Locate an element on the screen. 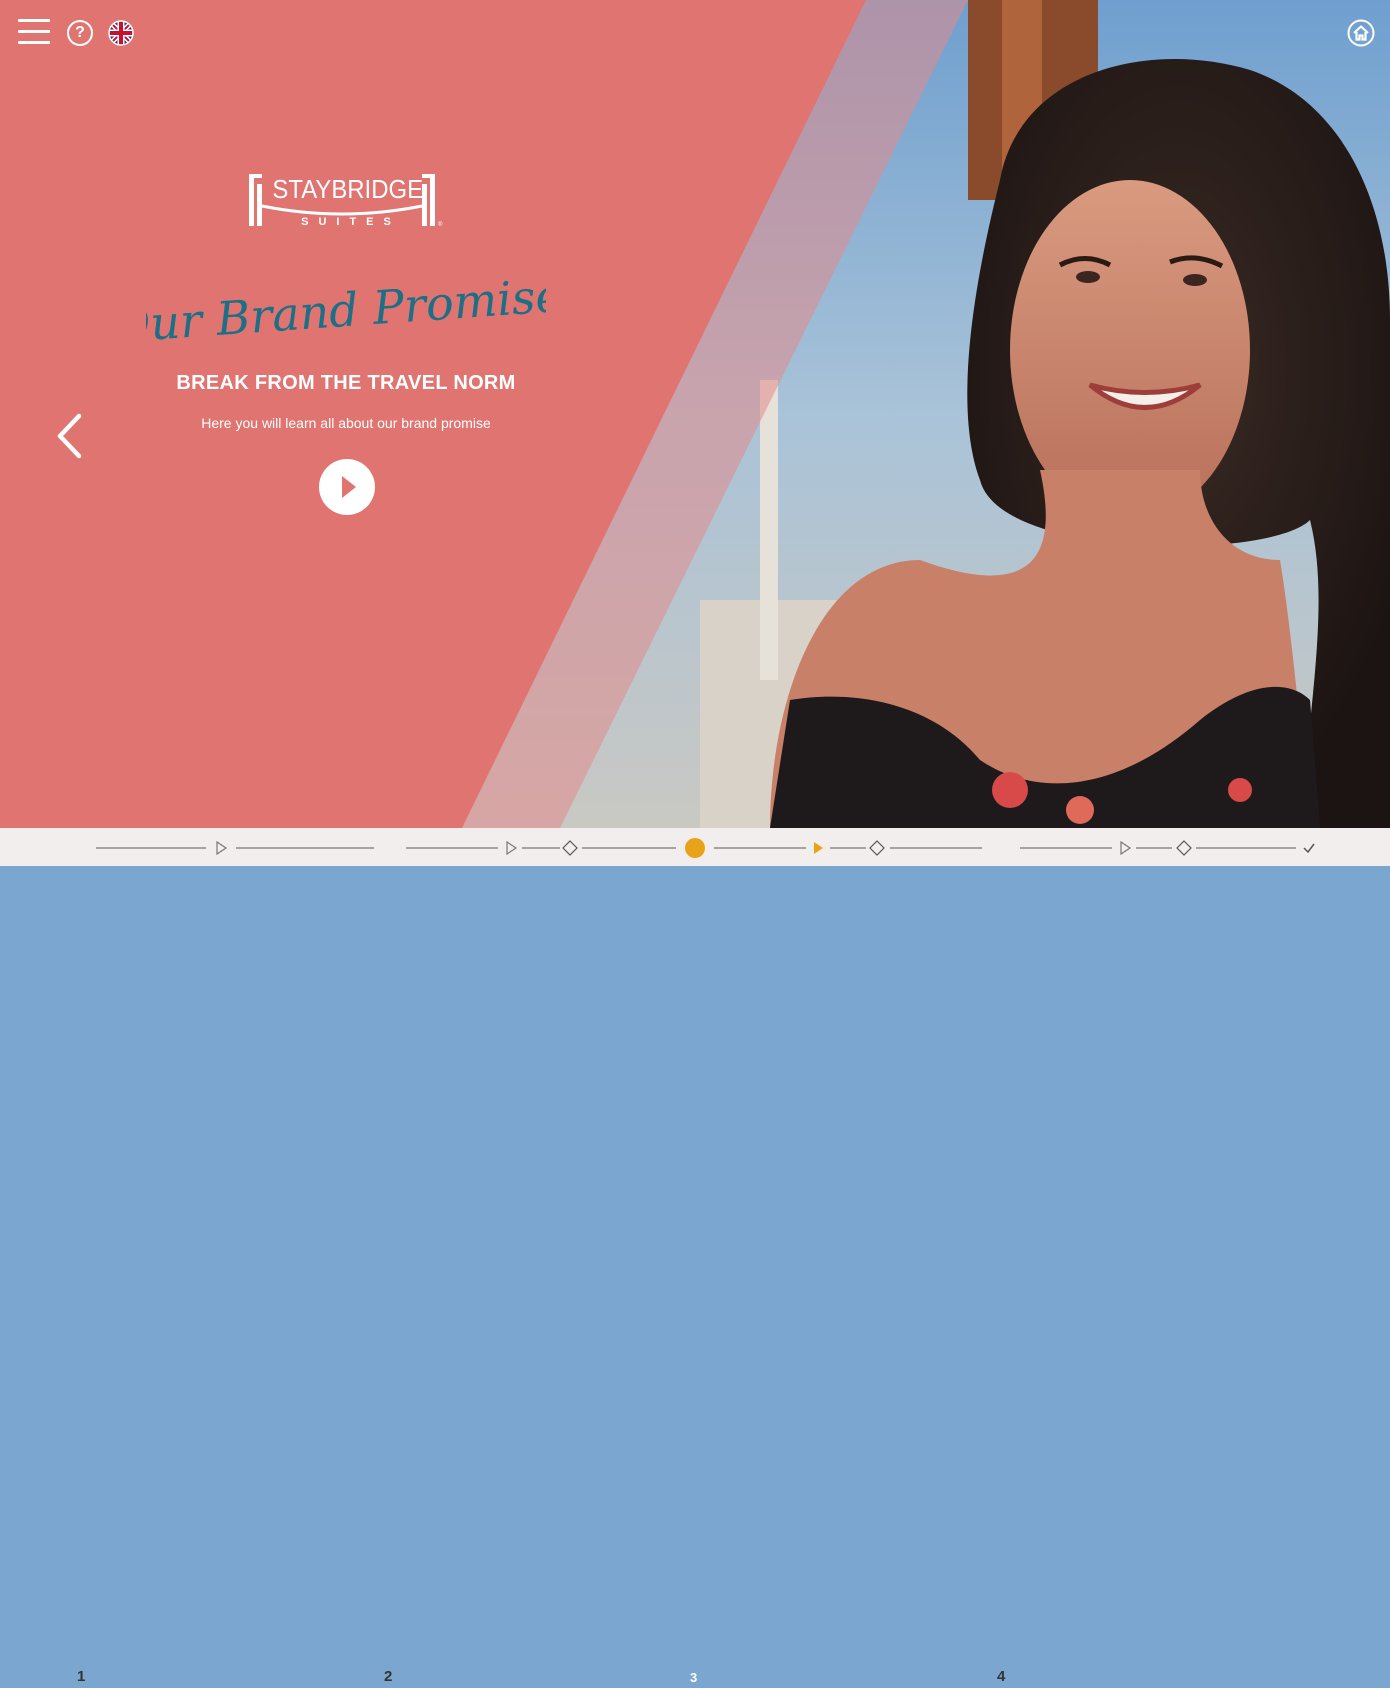 The height and width of the screenshot is (1688, 1390). progress-track is located at coordinates (705, 848).